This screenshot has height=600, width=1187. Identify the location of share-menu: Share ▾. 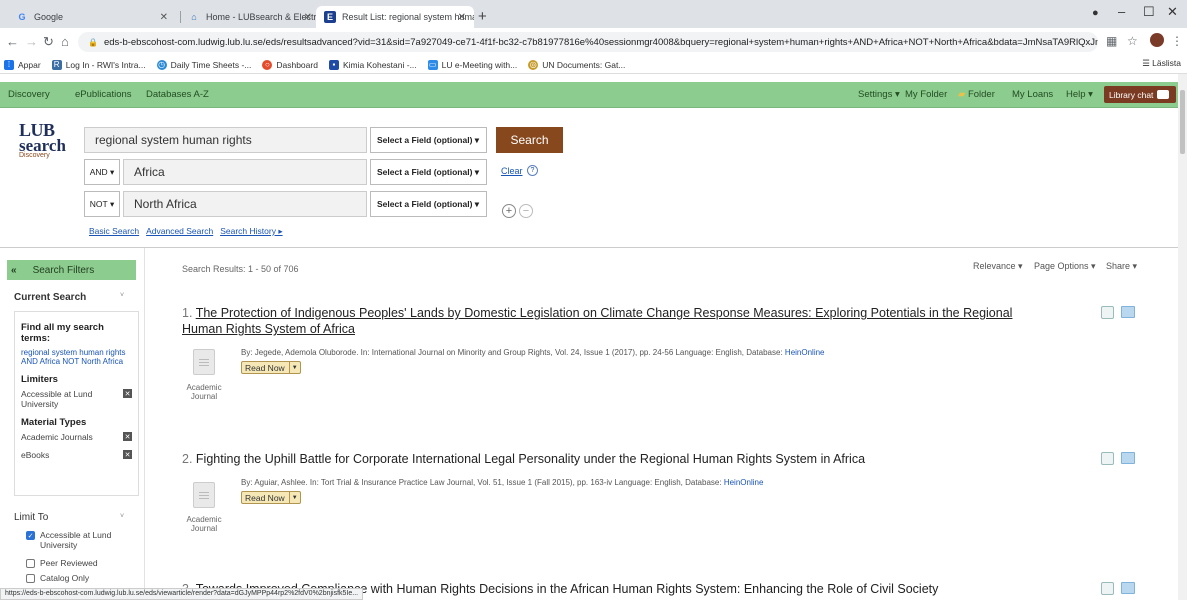
(1121, 266).